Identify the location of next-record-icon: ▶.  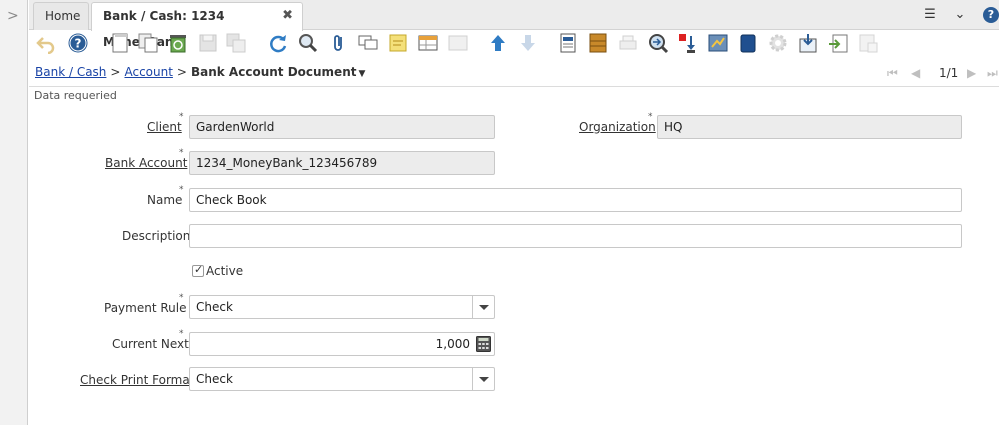
(971, 73).